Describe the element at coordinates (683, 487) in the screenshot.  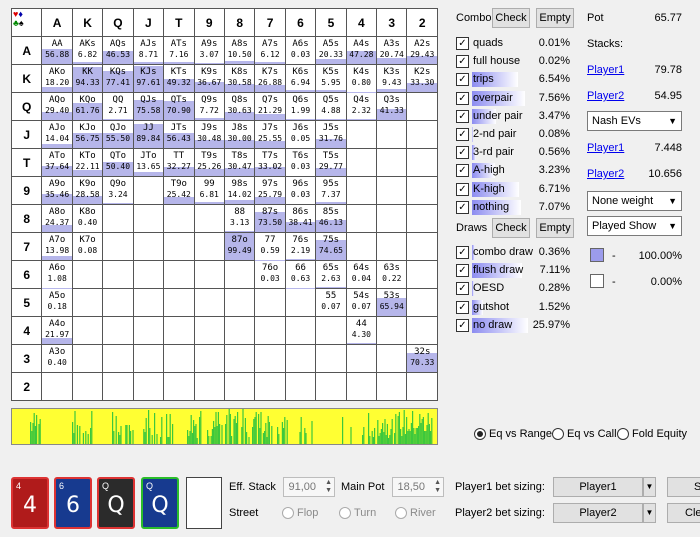
I see `s-button: S` at that location.